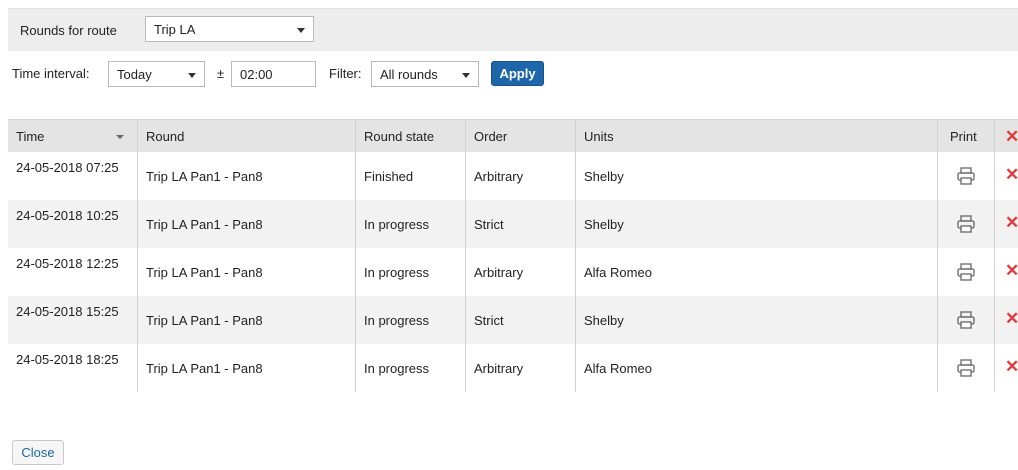 The height and width of the screenshot is (470, 1018). I want to click on header-print: Print, so click(965, 136).